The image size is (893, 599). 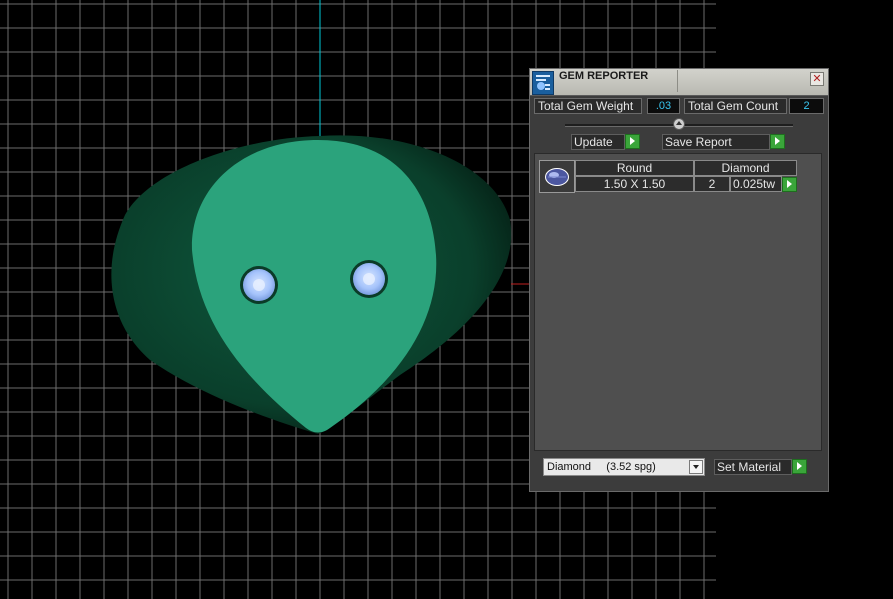 I want to click on gem-size-cell: 1.50 X 1.50, so click(x=634, y=184).